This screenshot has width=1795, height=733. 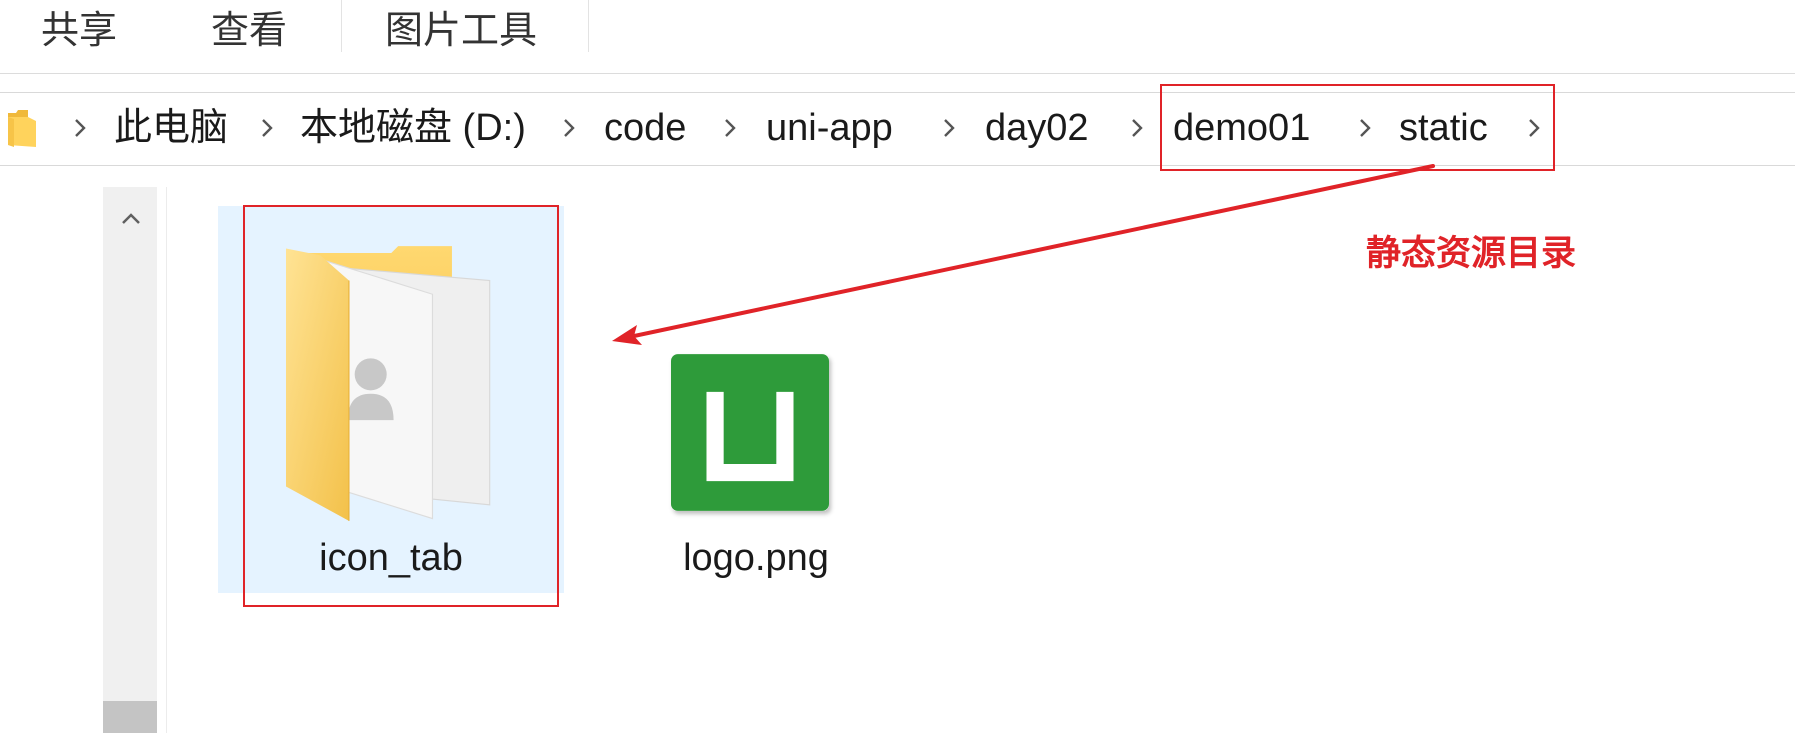 I want to click on chevron-up-icon, so click(x=131, y=218).